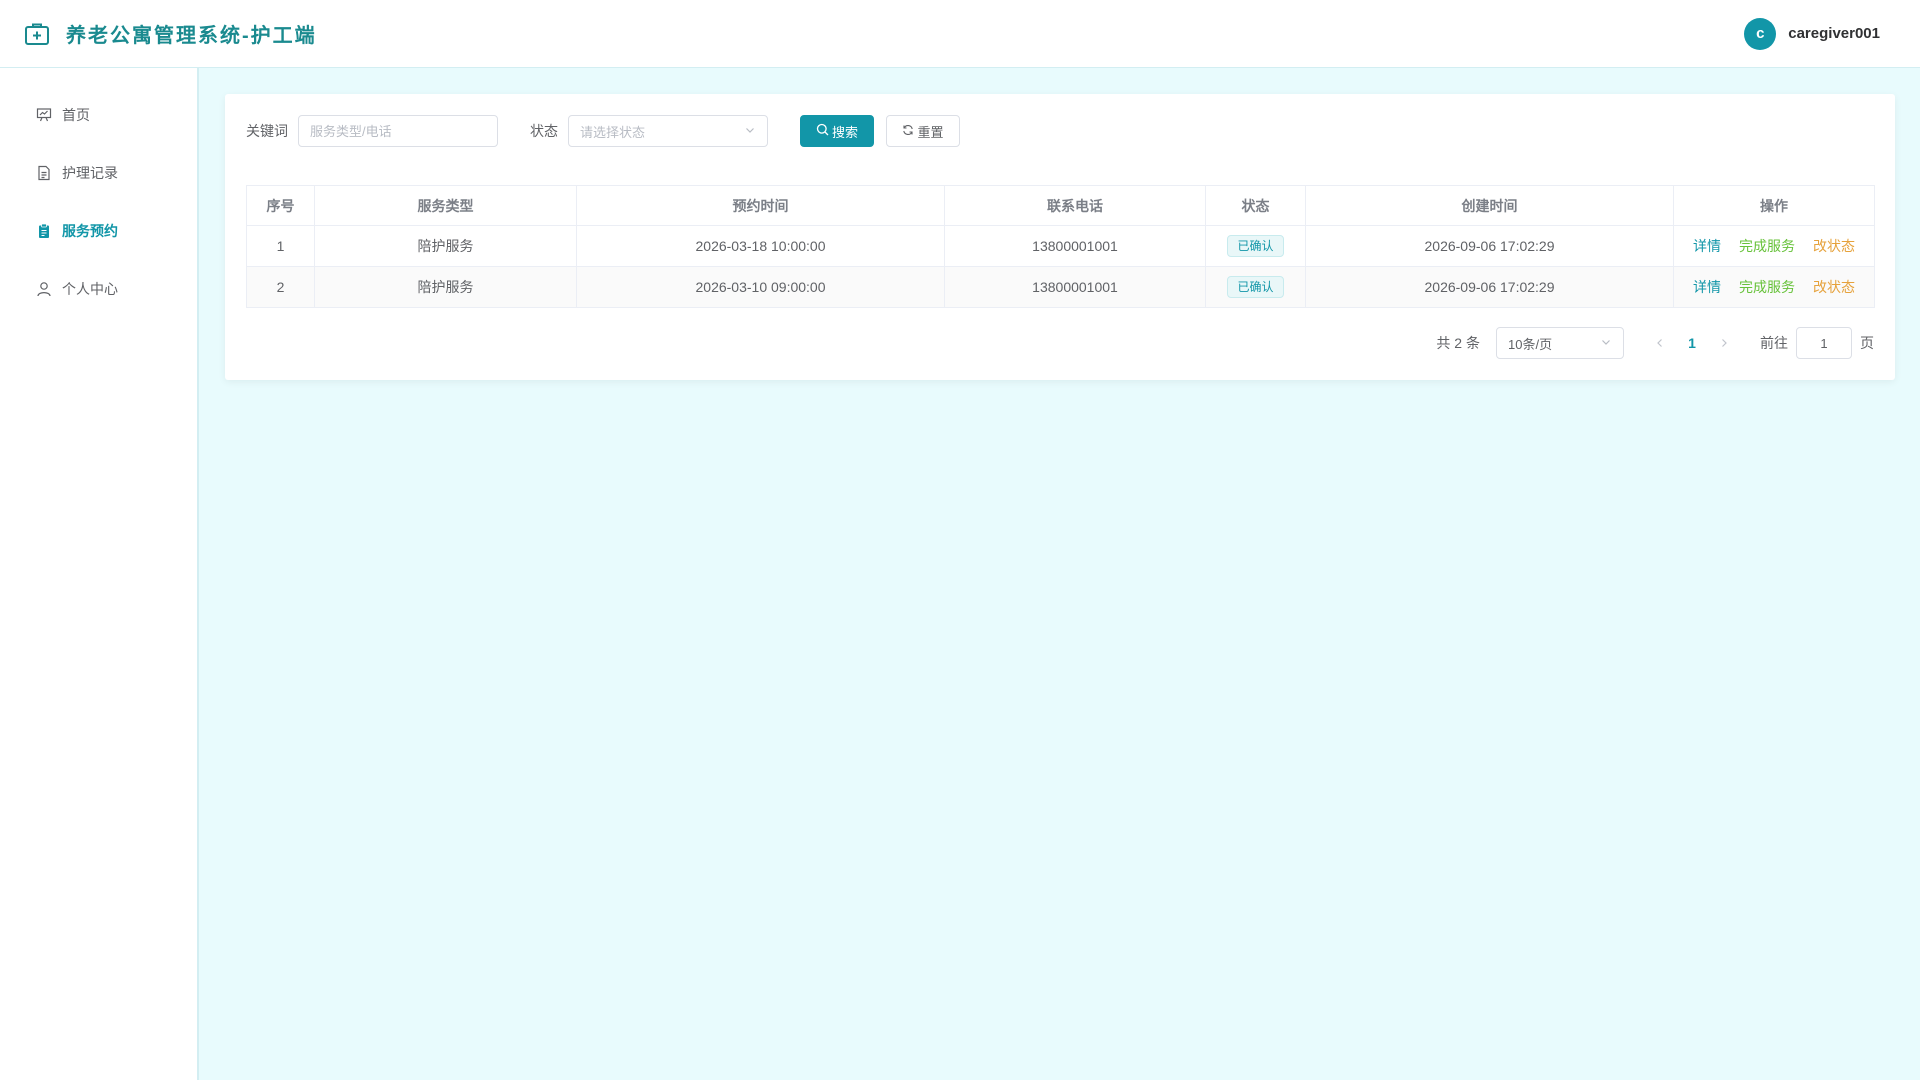 This screenshot has height=1080, width=1920. I want to click on column-header-service-type: 服务类型, so click(445, 205).